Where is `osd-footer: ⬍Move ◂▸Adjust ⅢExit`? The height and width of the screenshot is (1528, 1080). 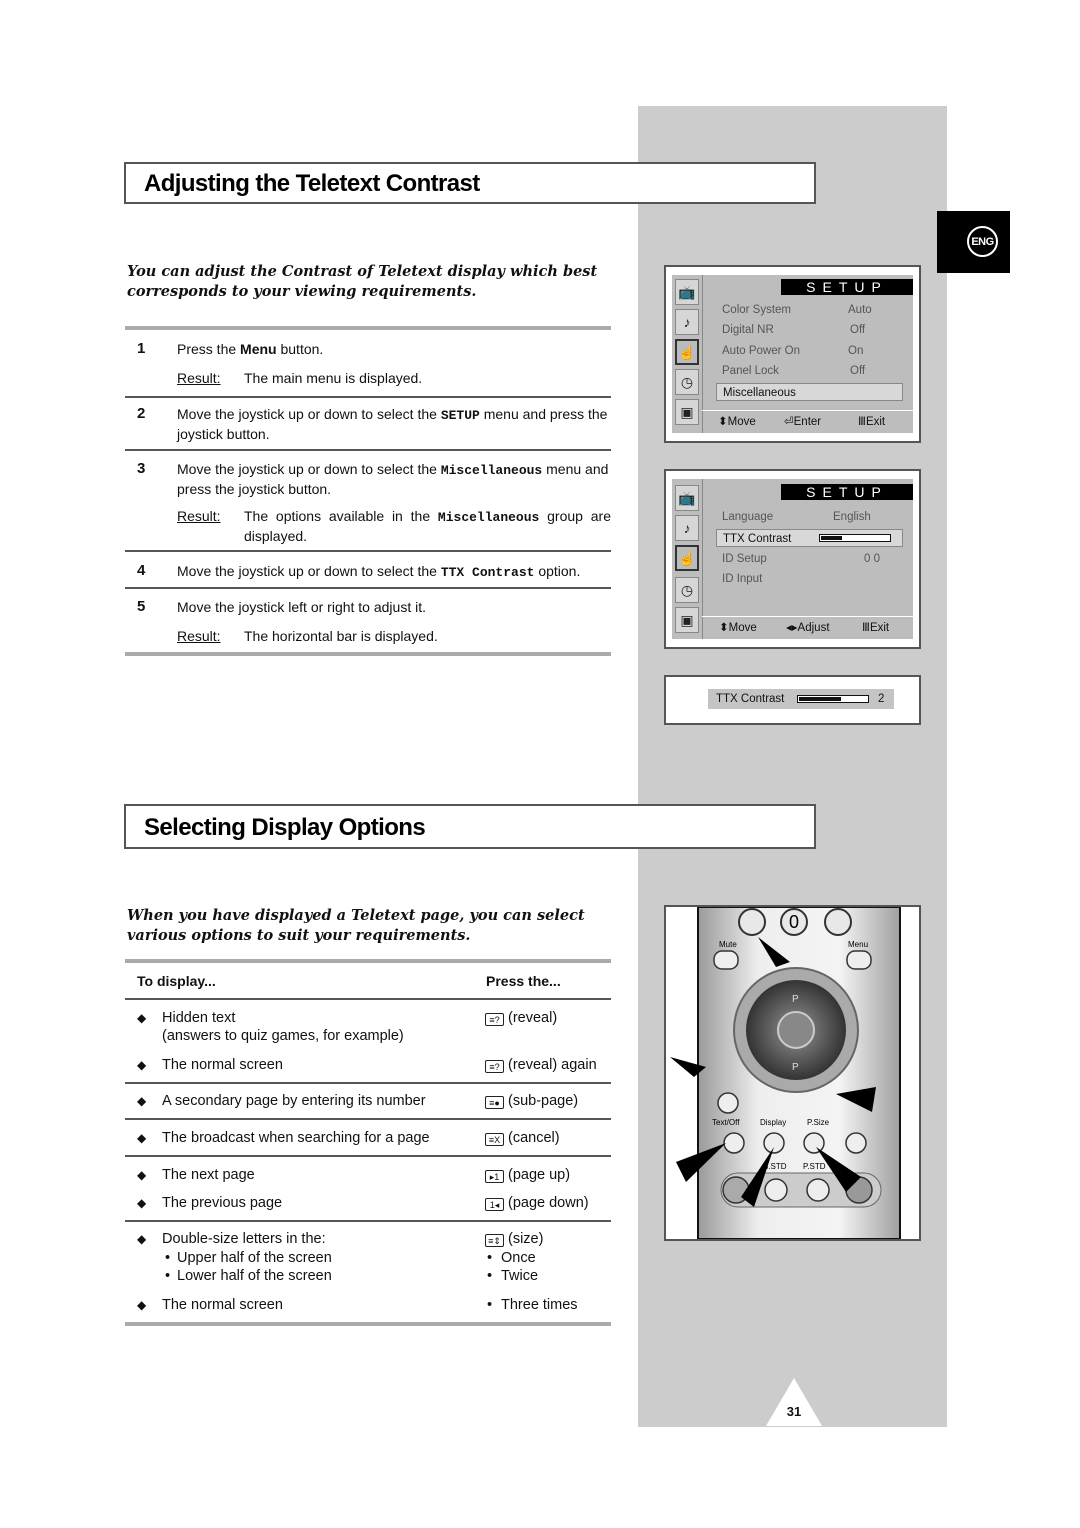 osd-footer: ⬍Move ◂▸Adjust ⅢExit is located at coordinates (807, 627).